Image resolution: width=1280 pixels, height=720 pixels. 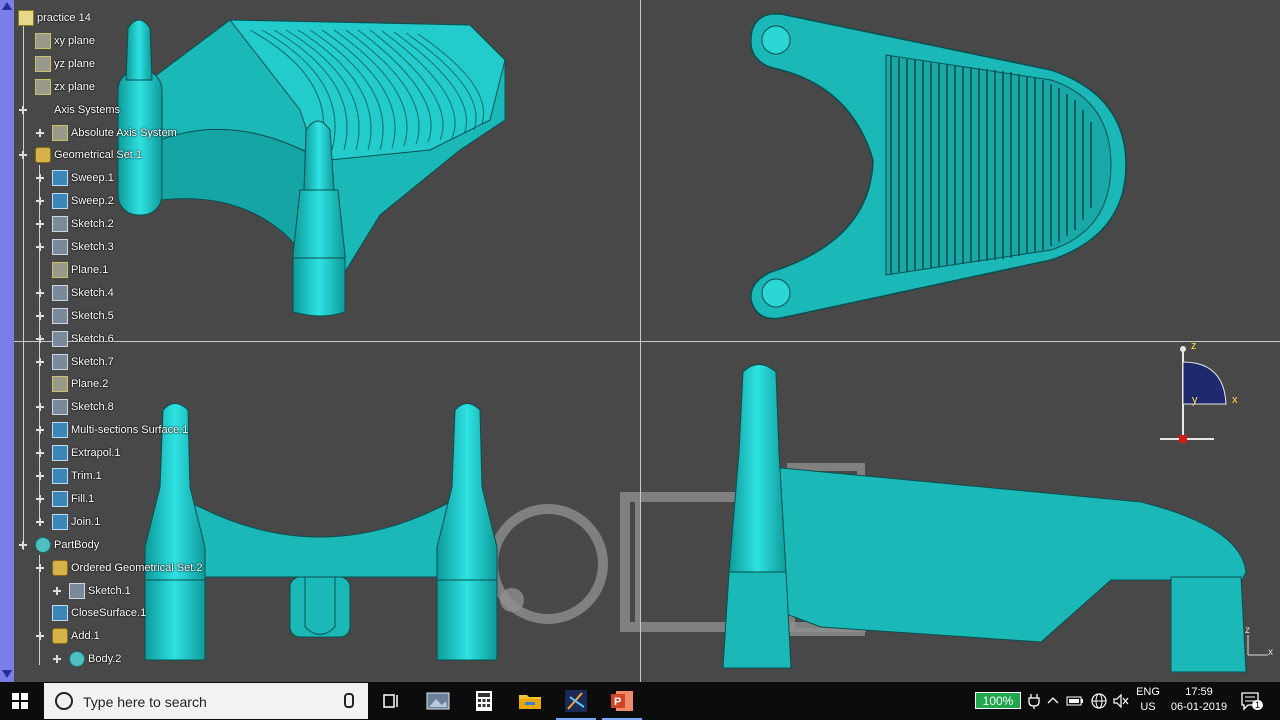 What do you see at coordinates (124, 132) in the screenshot?
I see `tree-node-label: Absolute Axis System` at bounding box center [124, 132].